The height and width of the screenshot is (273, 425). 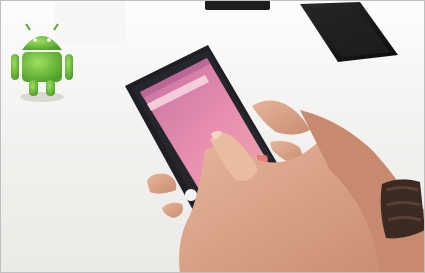 I want to click on background-object, so click(x=237, y=5).